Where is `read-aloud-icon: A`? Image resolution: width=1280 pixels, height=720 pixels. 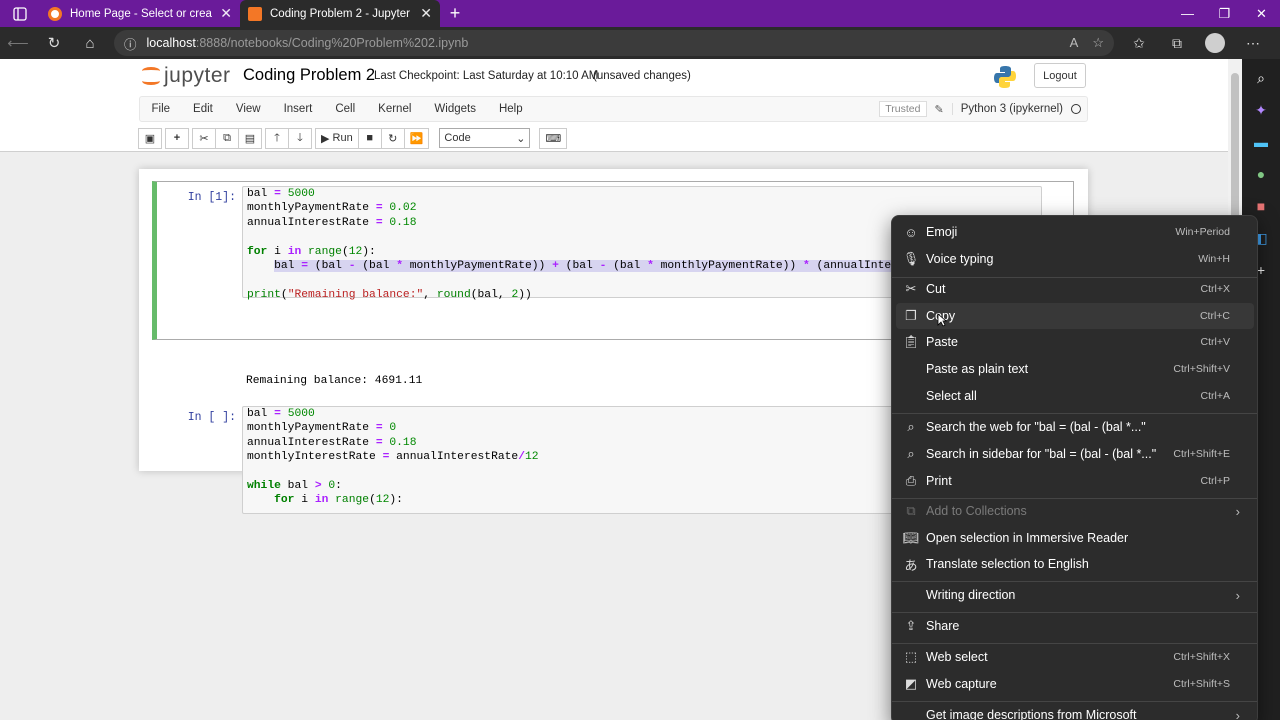 read-aloud-icon: A is located at coordinates (1074, 43).